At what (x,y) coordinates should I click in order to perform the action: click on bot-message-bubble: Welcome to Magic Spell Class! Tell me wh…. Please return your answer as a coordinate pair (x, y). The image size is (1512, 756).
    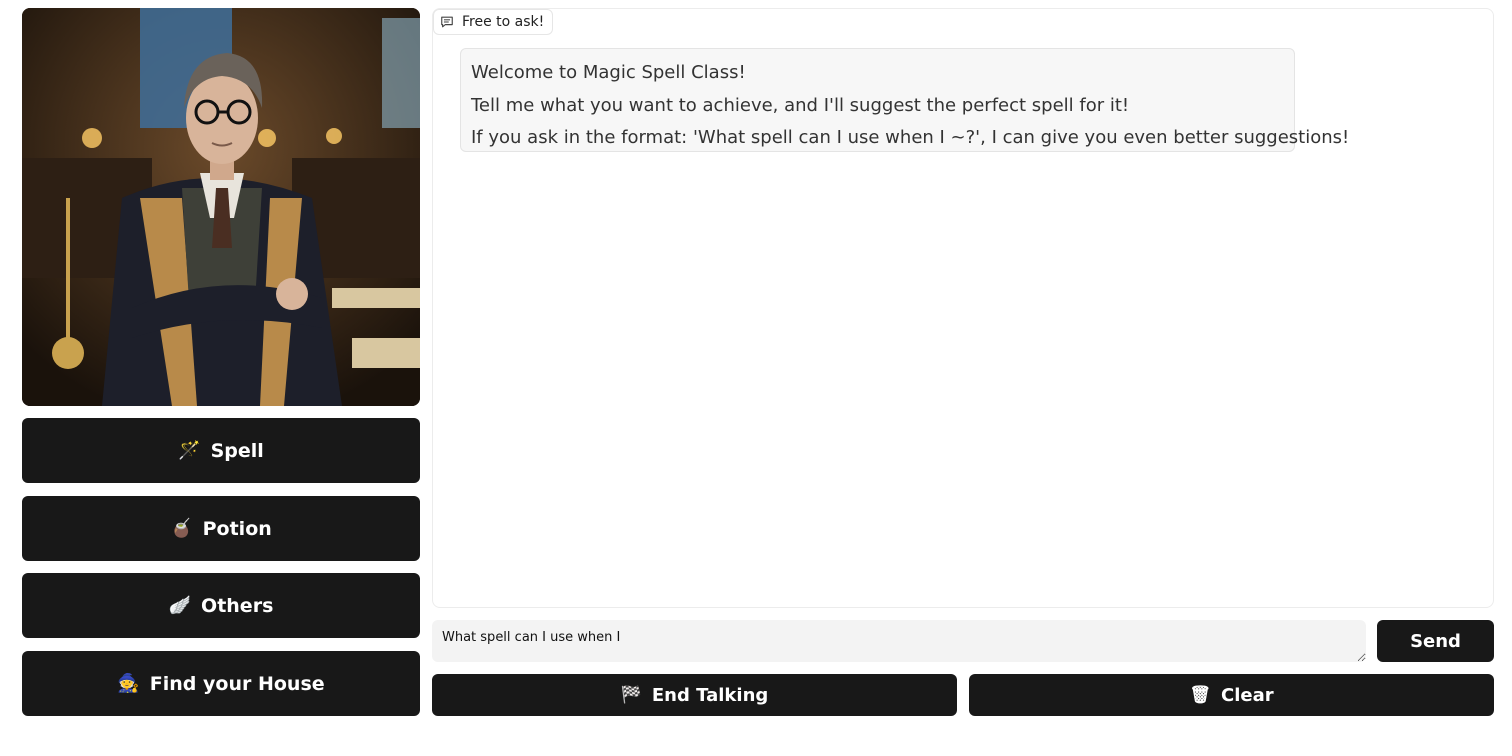
    Looking at the image, I should click on (905, 100).